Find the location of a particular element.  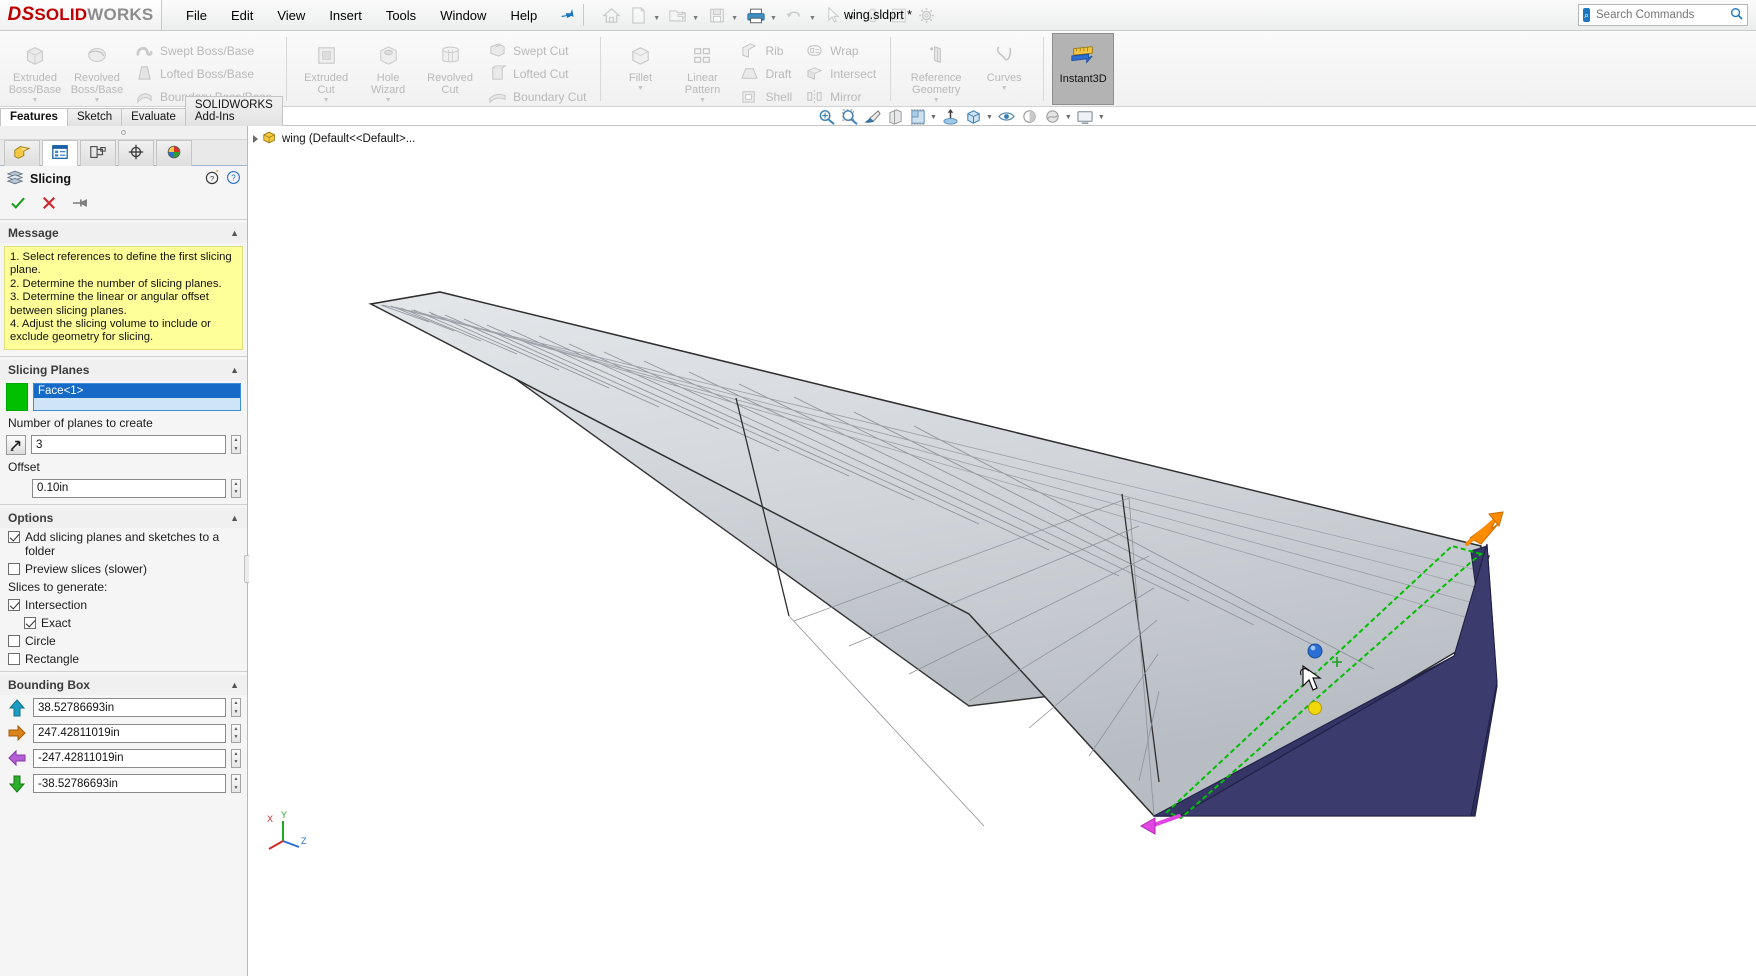

slice-circle-checkbox is located at coordinates (14, 640).